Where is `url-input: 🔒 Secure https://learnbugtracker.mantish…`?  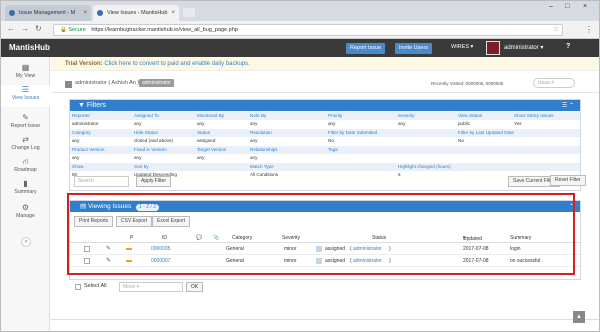 url-input: 🔒 Secure https://learnbugtracker.mantish… is located at coordinates (308, 30).